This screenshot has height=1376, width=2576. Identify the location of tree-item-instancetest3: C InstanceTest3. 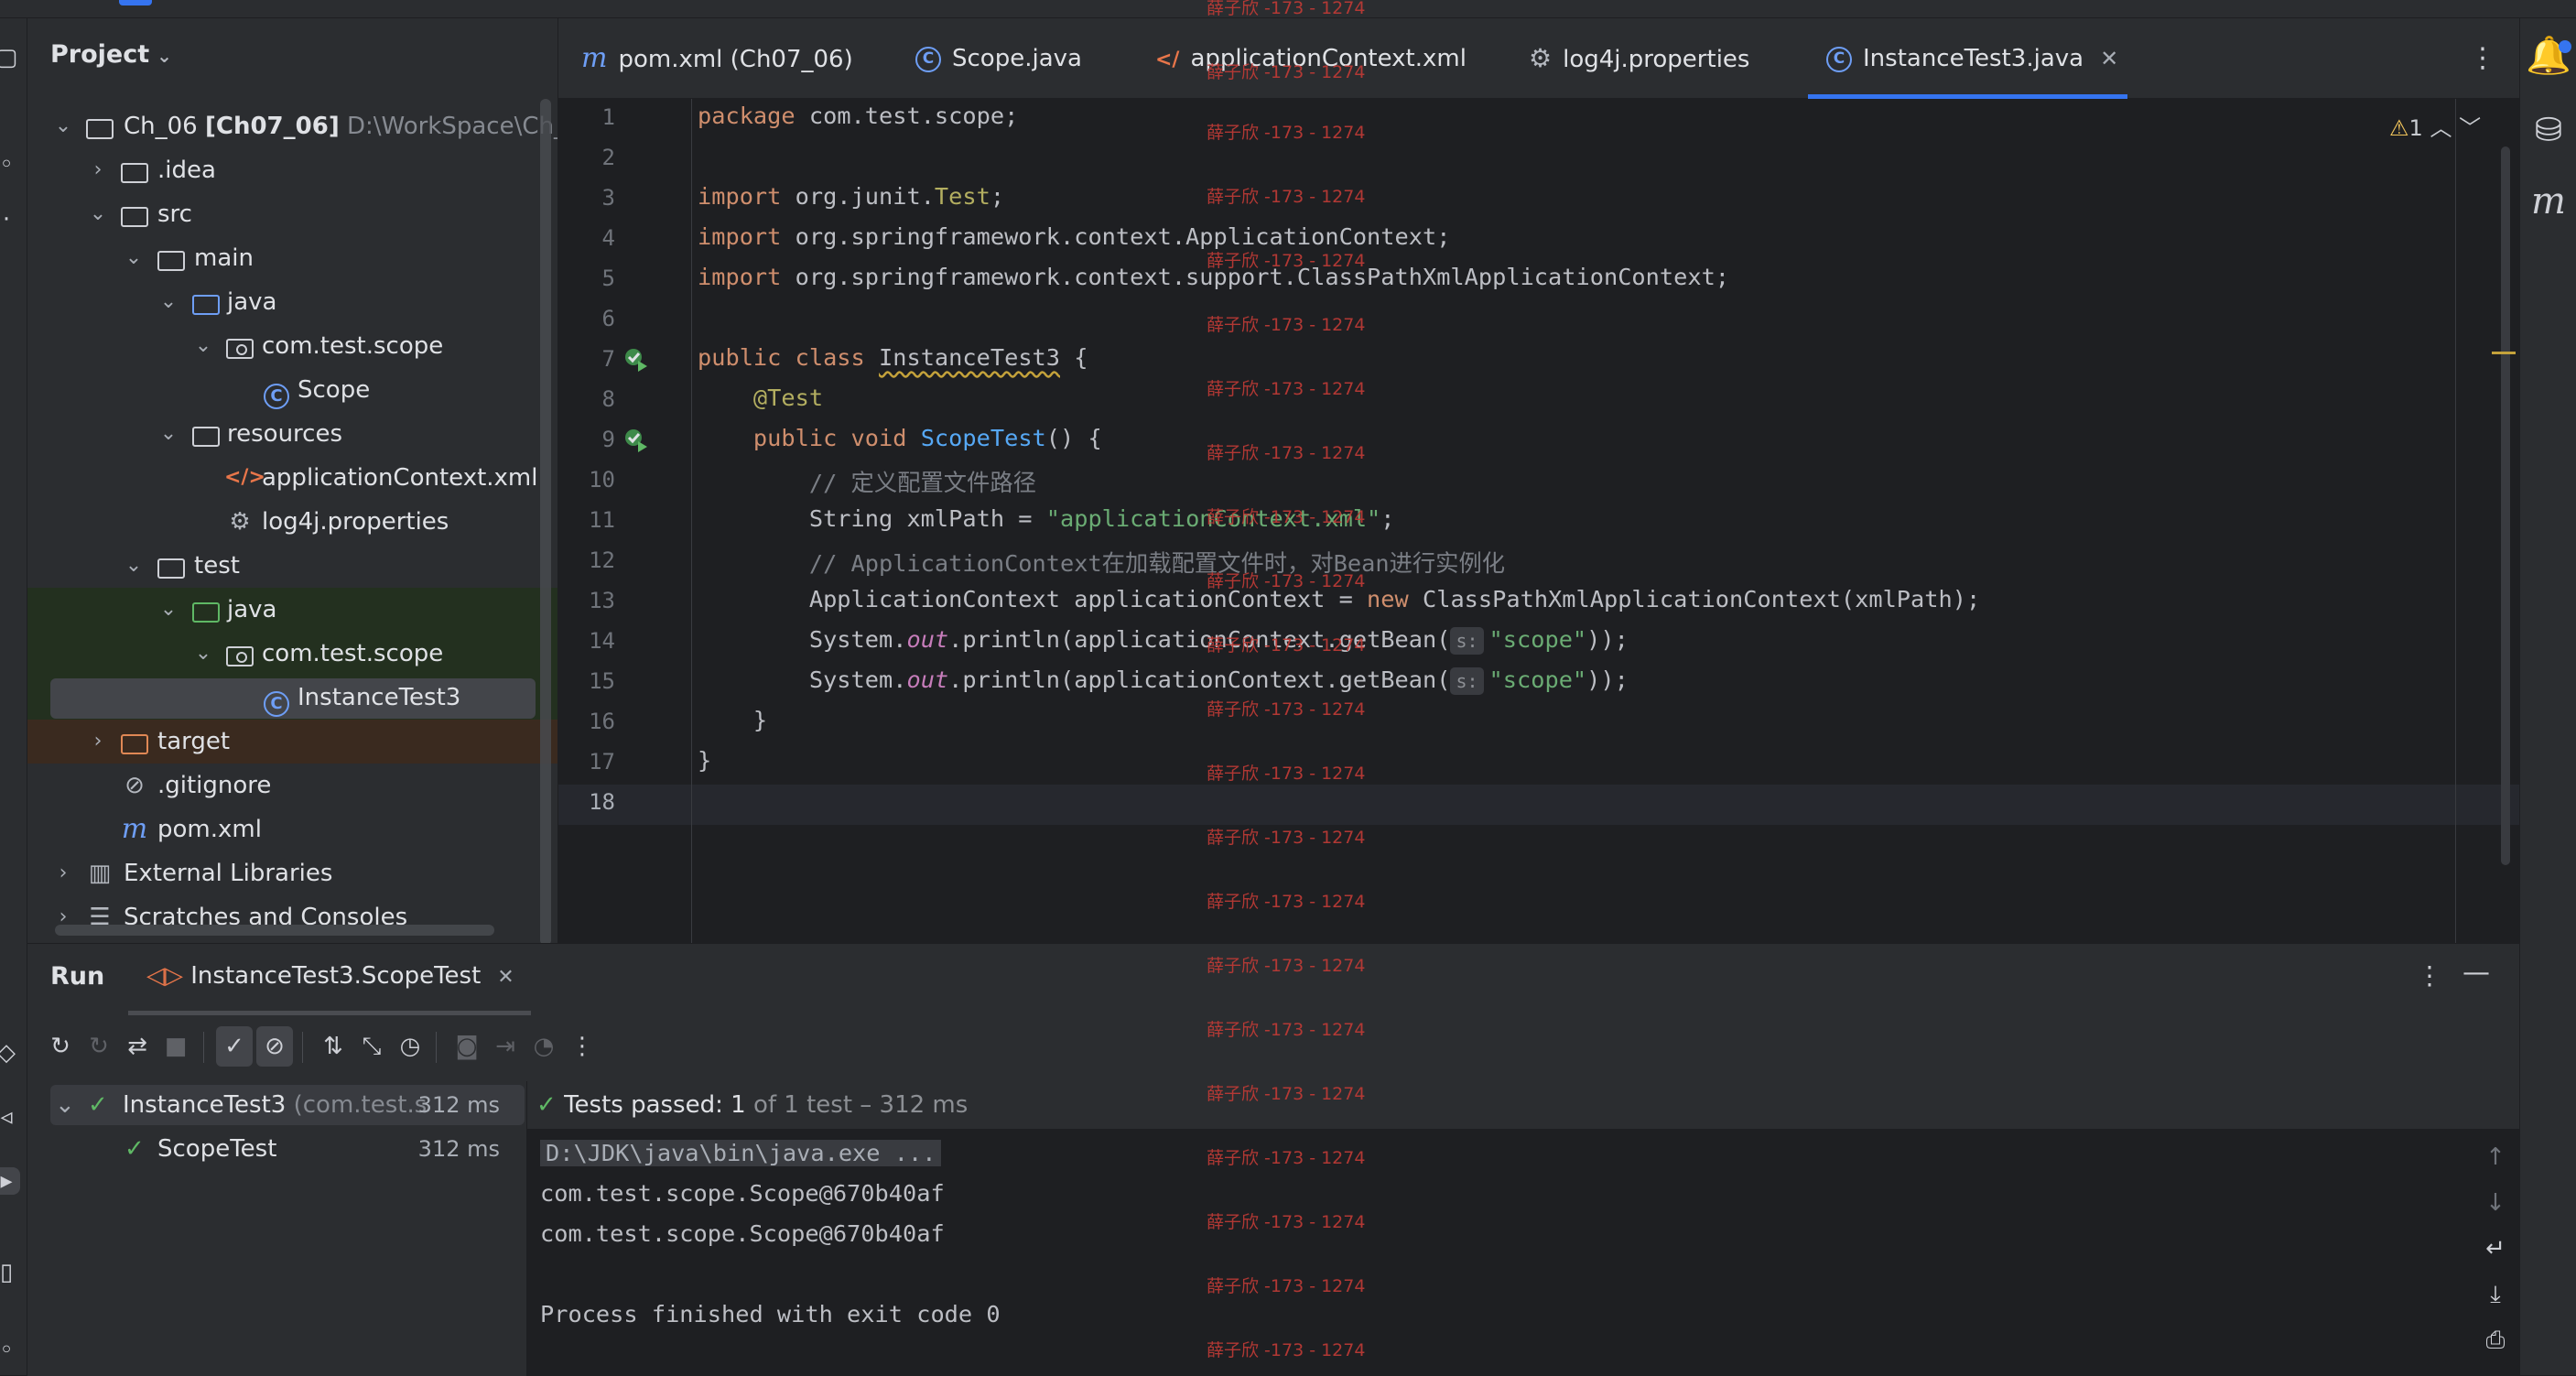
(292, 698).